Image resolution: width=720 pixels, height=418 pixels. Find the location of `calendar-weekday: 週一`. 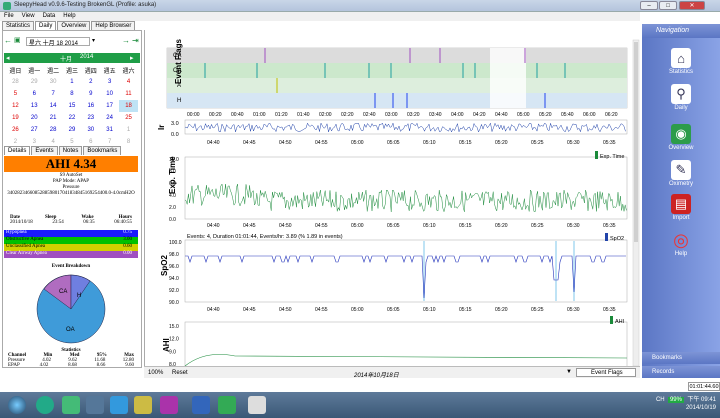

calendar-weekday: 週一 is located at coordinates (34, 71).